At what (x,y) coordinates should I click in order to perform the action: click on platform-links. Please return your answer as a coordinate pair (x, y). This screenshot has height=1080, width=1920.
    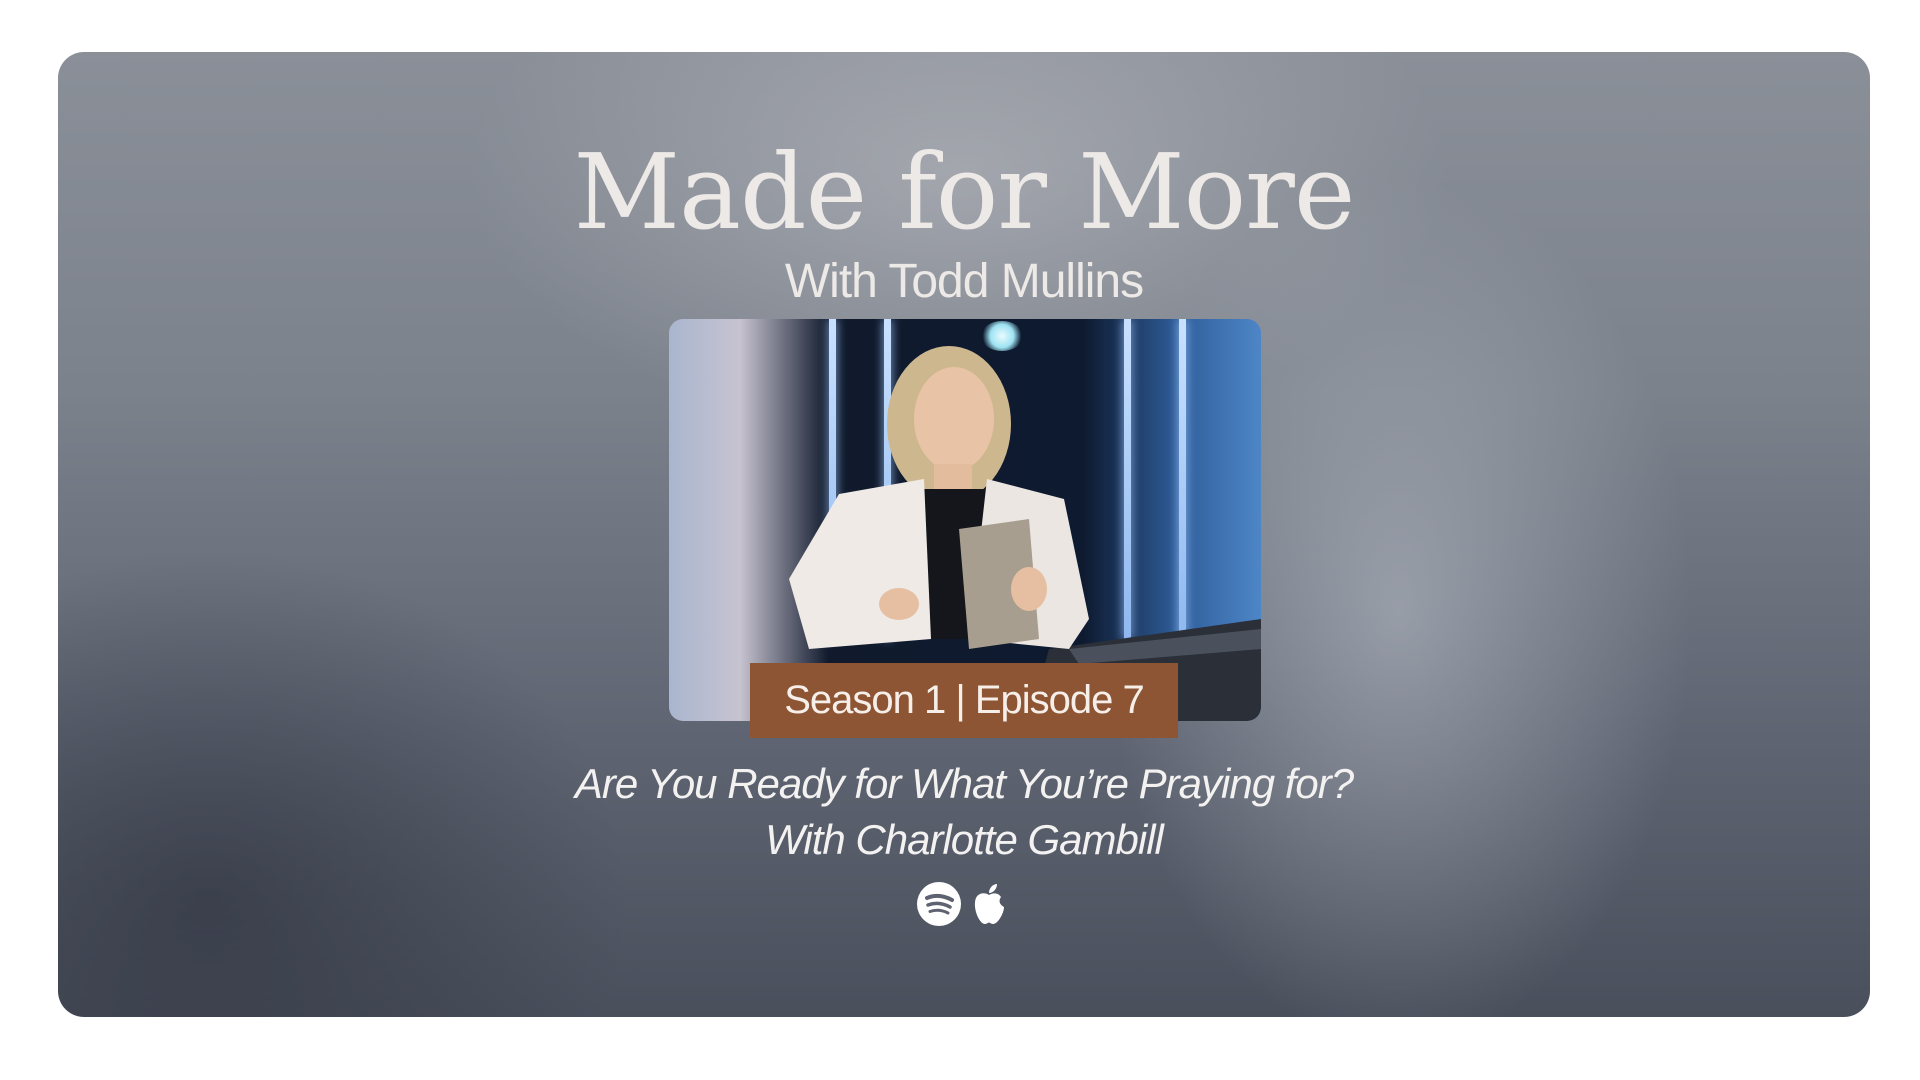
    Looking at the image, I should click on (964, 904).